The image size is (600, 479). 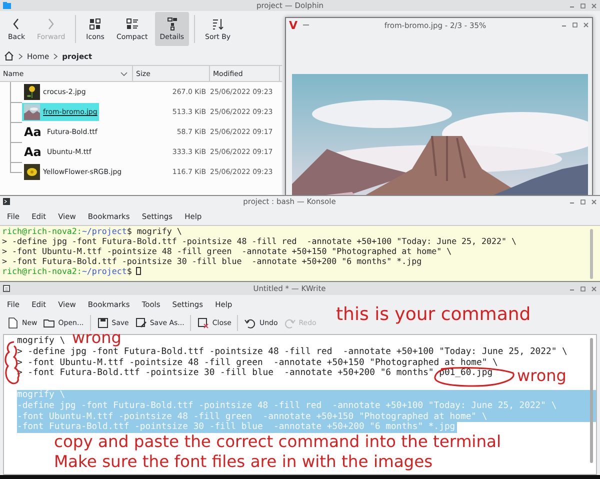 What do you see at coordinates (306, 25) in the screenshot?
I see `menu-icon` at bounding box center [306, 25].